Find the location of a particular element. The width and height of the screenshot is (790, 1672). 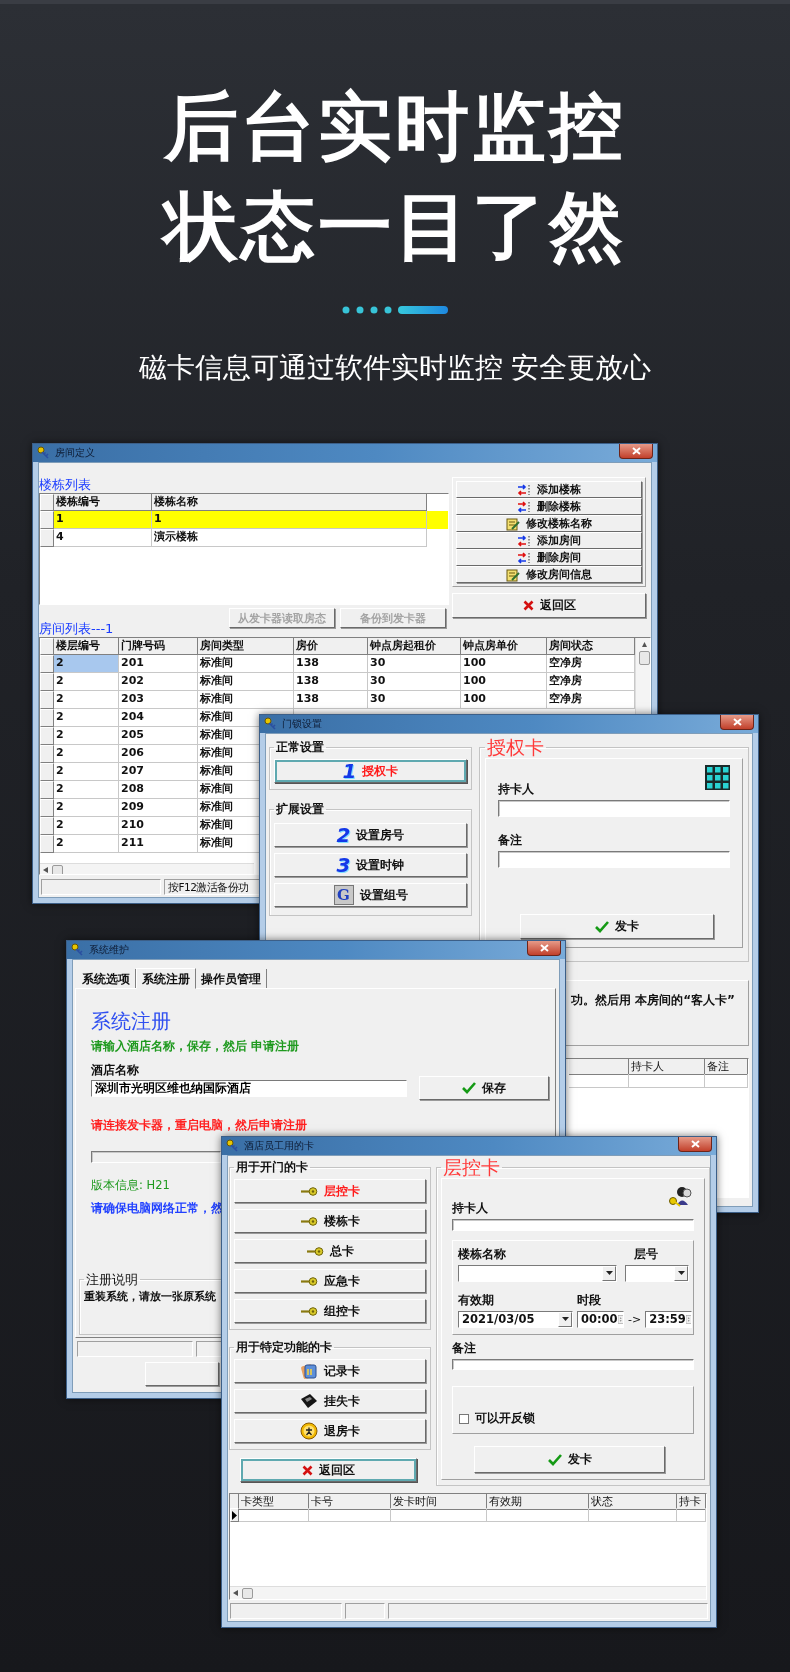

column-header: 状态 is located at coordinates (633, 1502).